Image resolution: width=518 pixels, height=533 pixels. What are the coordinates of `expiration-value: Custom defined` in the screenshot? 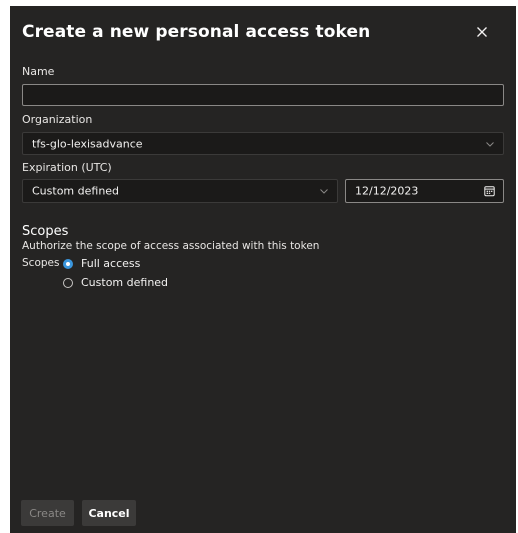 It's located at (76, 191).